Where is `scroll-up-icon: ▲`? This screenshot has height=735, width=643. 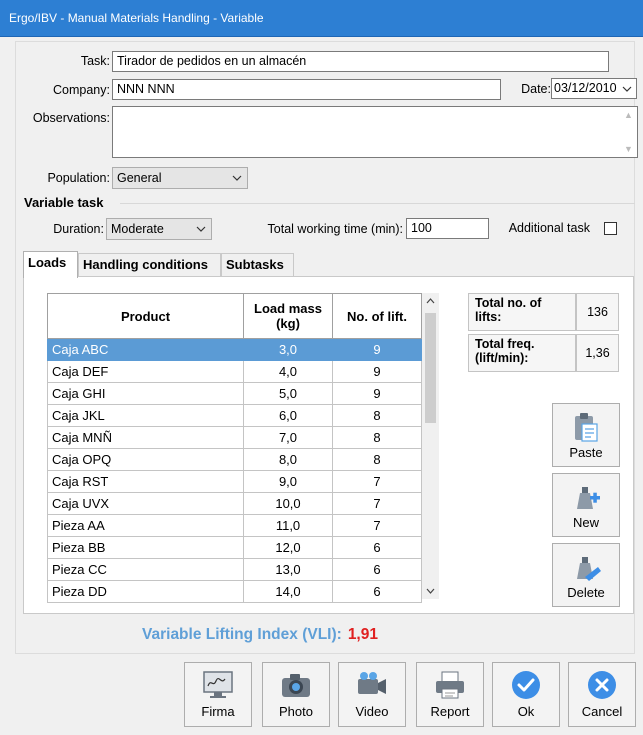 scroll-up-icon: ▲ is located at coordinates (628, 115).